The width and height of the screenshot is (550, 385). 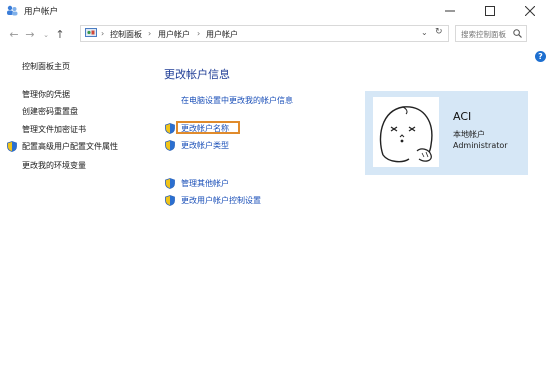 I want to click on close-icon, so click(x=530, y=11).